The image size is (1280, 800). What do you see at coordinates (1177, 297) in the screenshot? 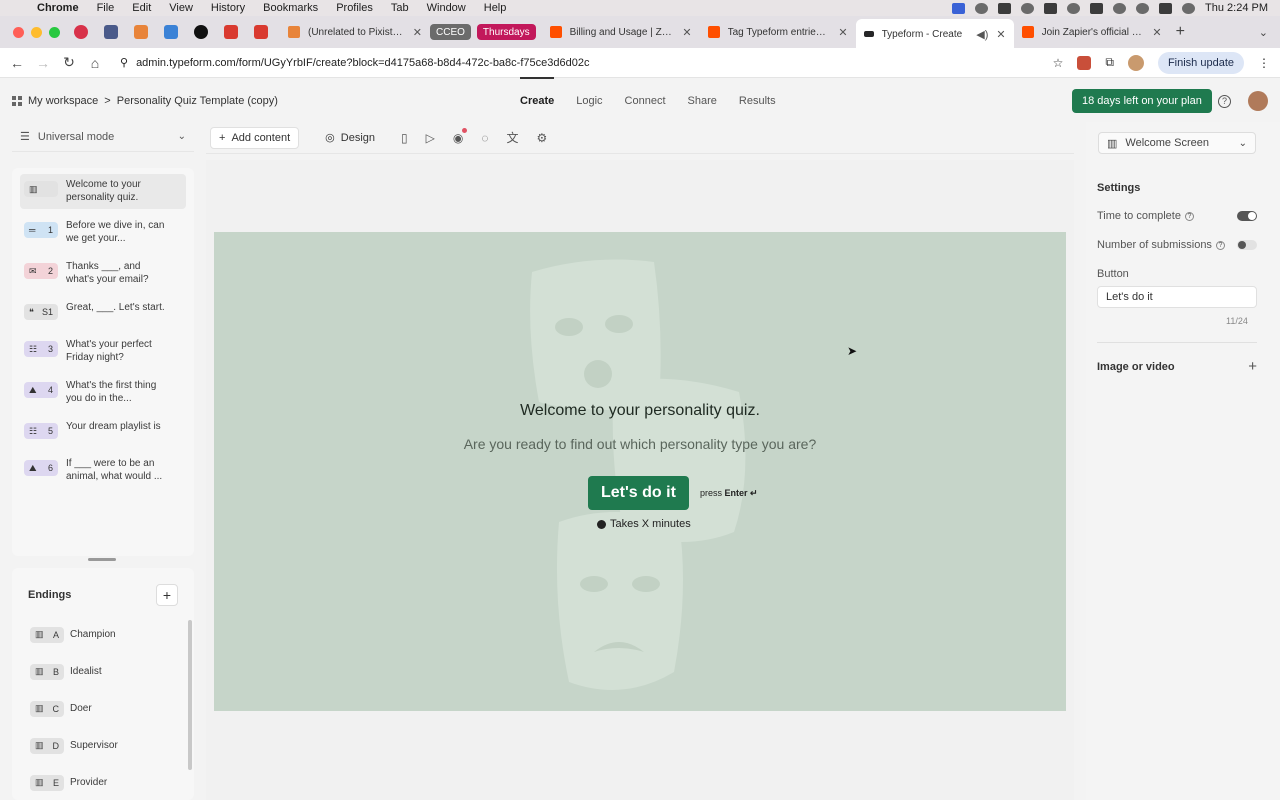
I see `button-text-input: Let's do it` at bounding box center [1177, 297].